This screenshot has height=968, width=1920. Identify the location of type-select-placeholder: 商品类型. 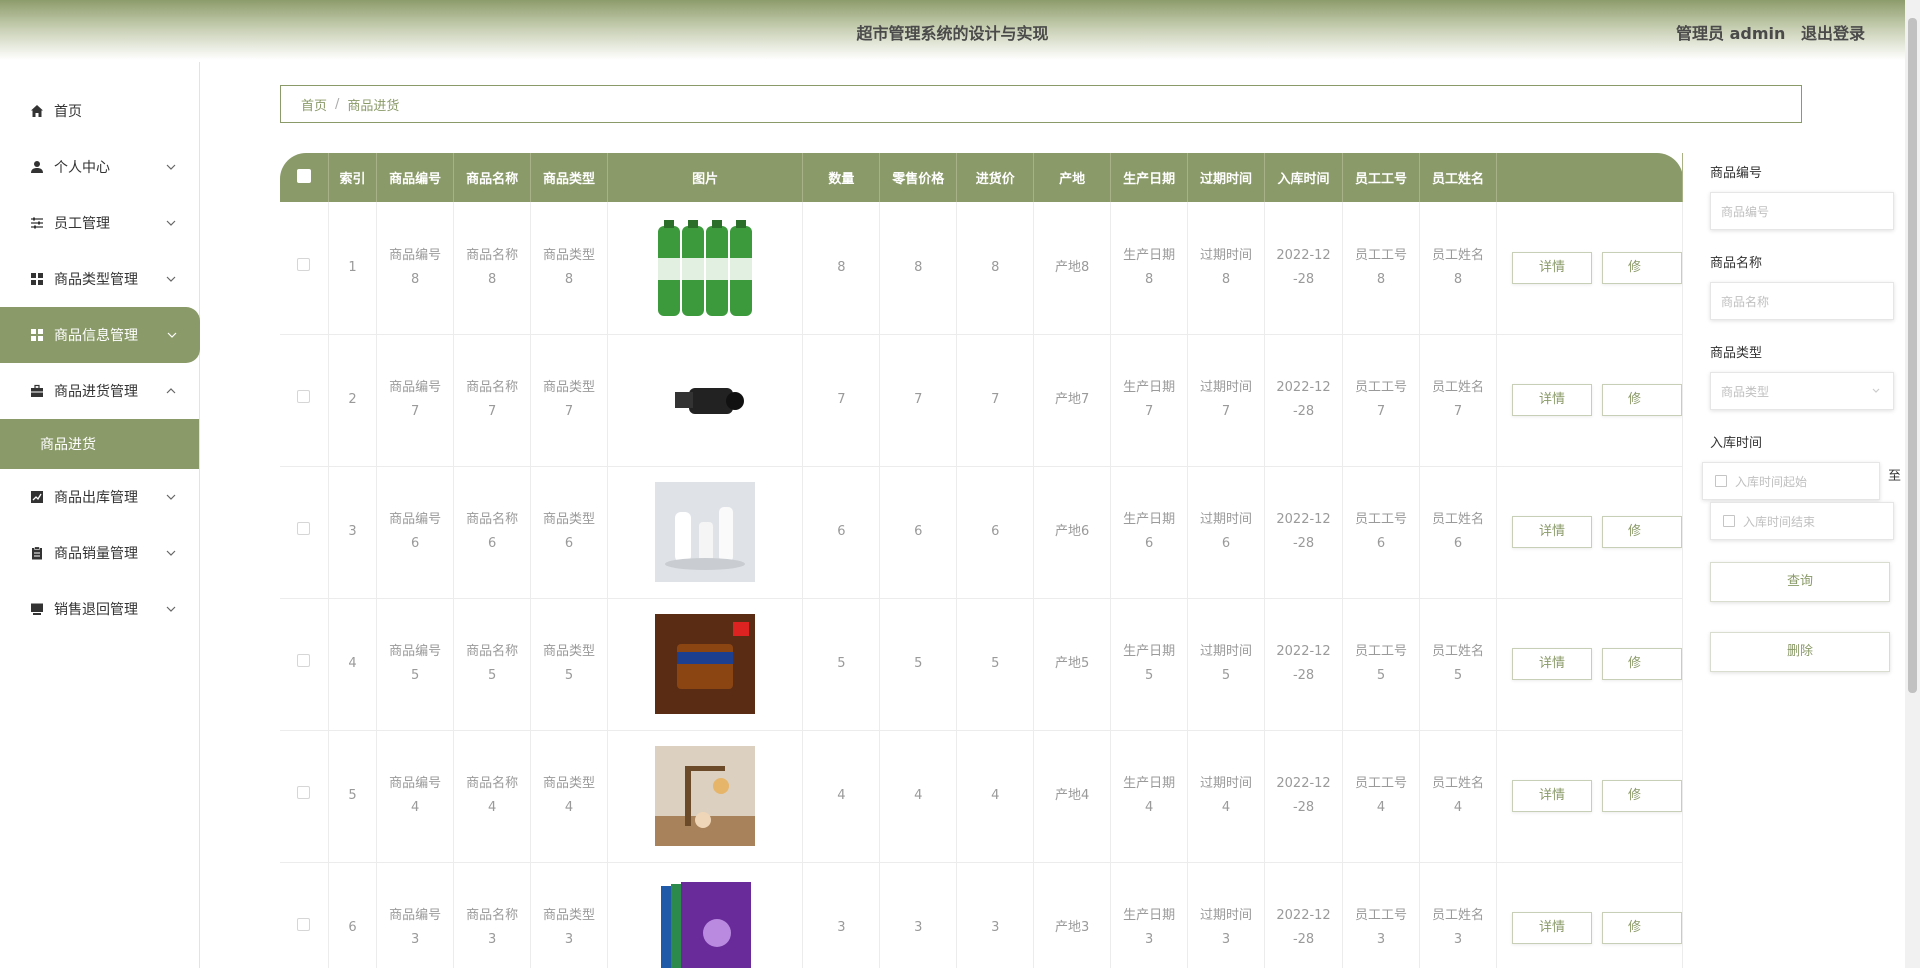
(1745, 391).